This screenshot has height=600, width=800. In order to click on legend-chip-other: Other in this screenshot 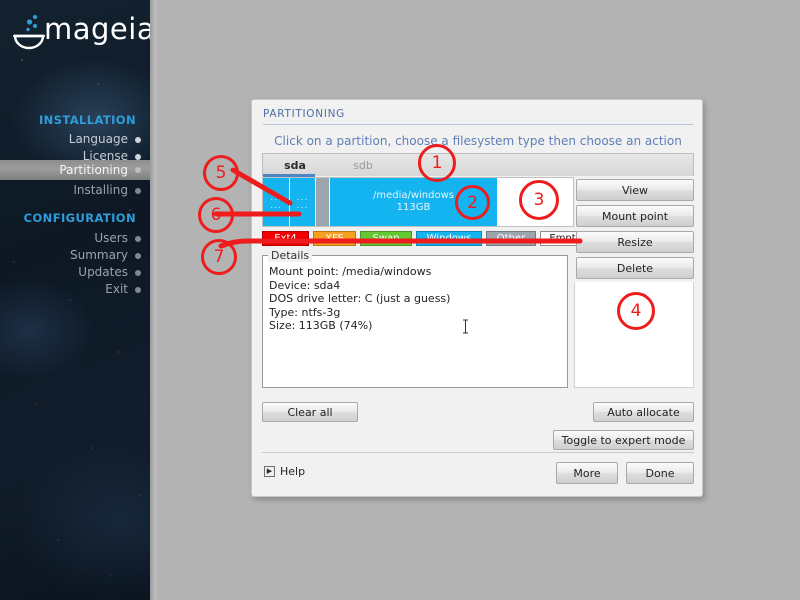, I will do `click(511, 238)`.